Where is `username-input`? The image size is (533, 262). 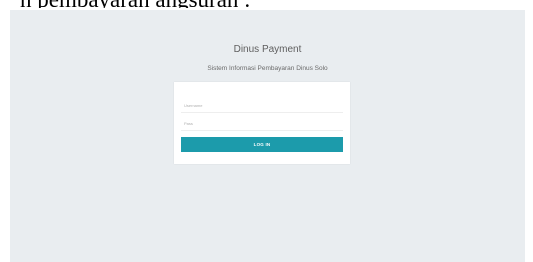 username-input is located at coordinates (262, 106).